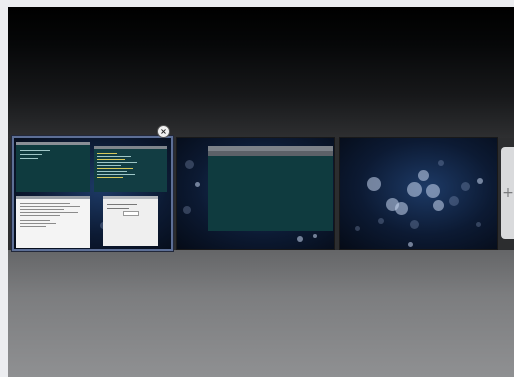 This screenshot has height=377, width=514. I want to click on plus-icon: +, so click(507, 193).